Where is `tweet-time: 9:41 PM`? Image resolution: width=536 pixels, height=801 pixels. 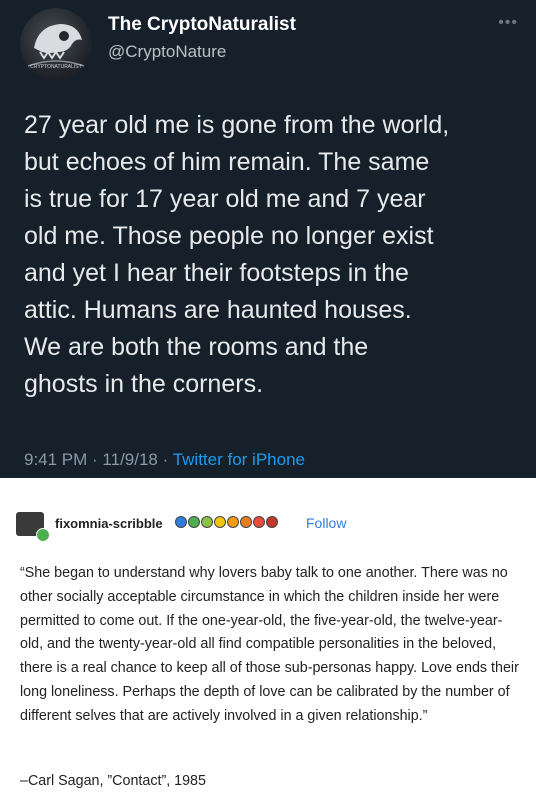
tweet-time: 9:41 PM is located at coordinates (55, 459).